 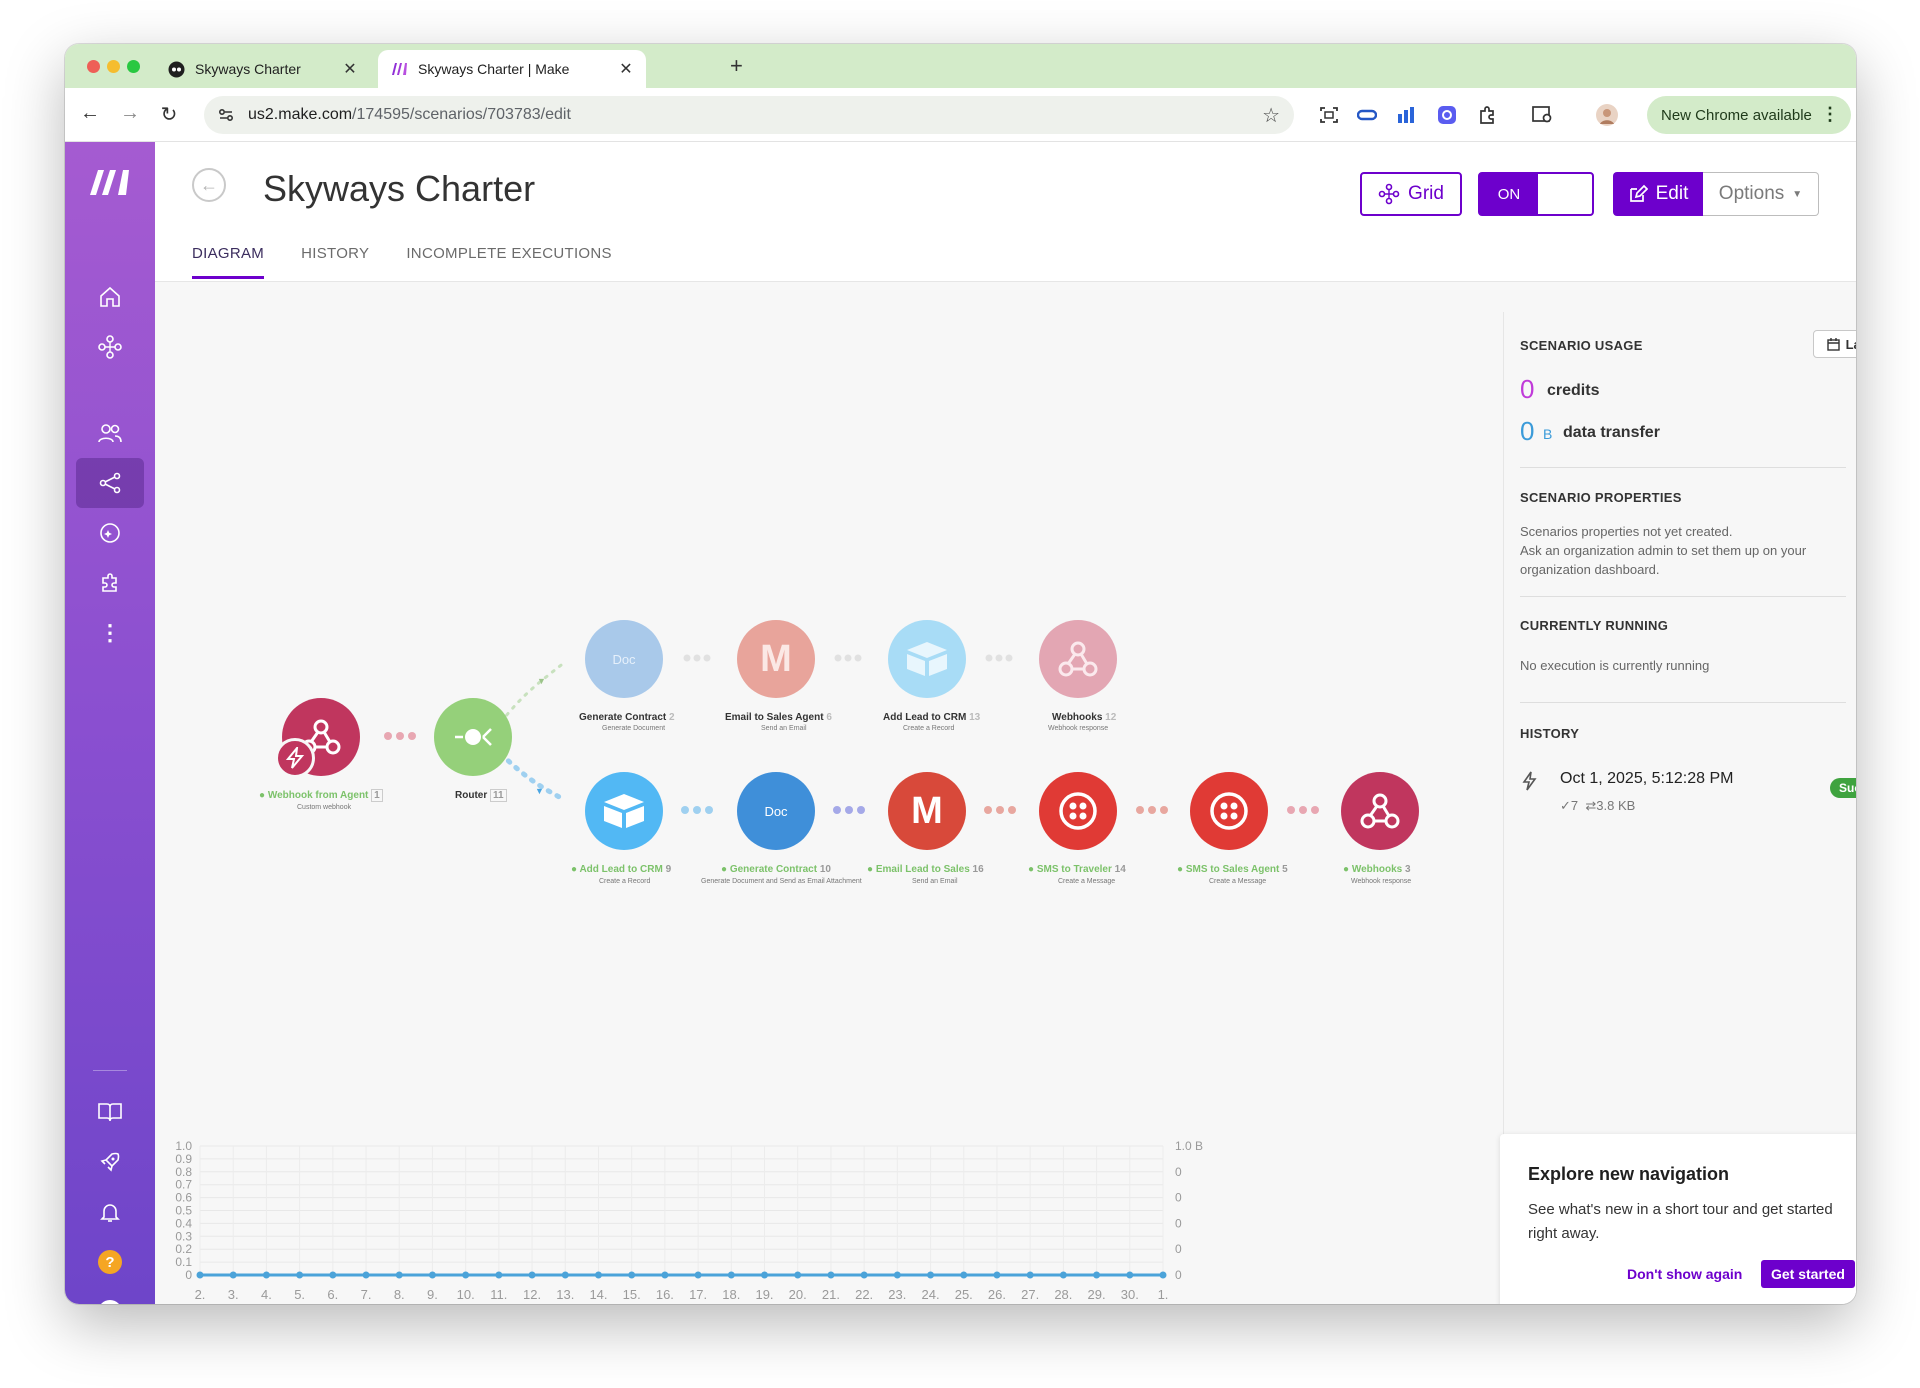 What do you see at coordinates (1407, 115) in the screenshot?
I see `extension-chart-icon` at bounding box center [1407, 115].